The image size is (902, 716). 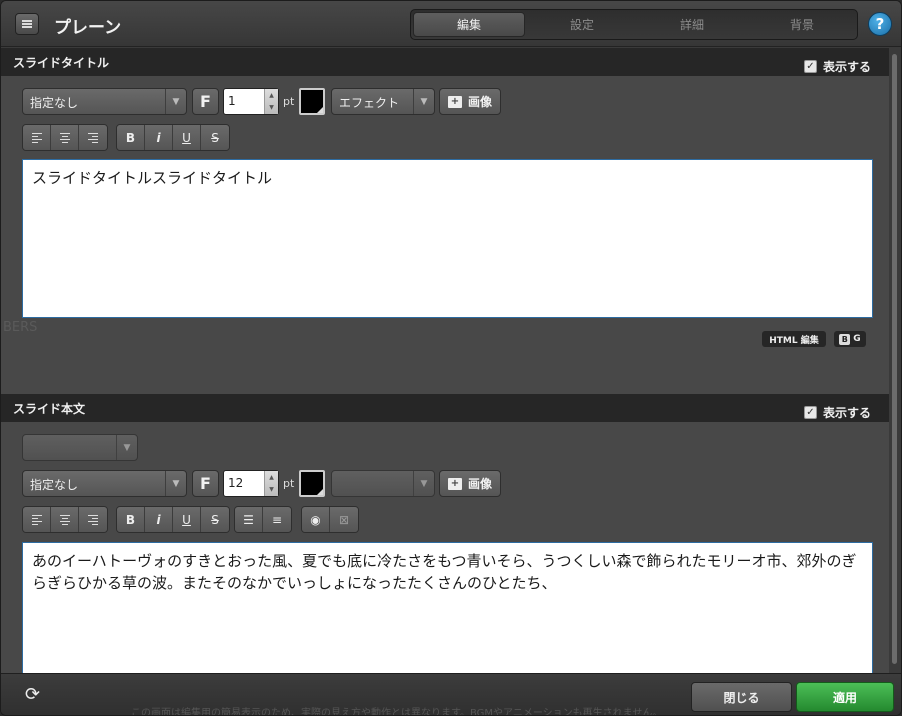 What do you see at coordinates (582, 24) in the screenshot?
I see `tab-settings: 設定` at bounding box center [582, 24].